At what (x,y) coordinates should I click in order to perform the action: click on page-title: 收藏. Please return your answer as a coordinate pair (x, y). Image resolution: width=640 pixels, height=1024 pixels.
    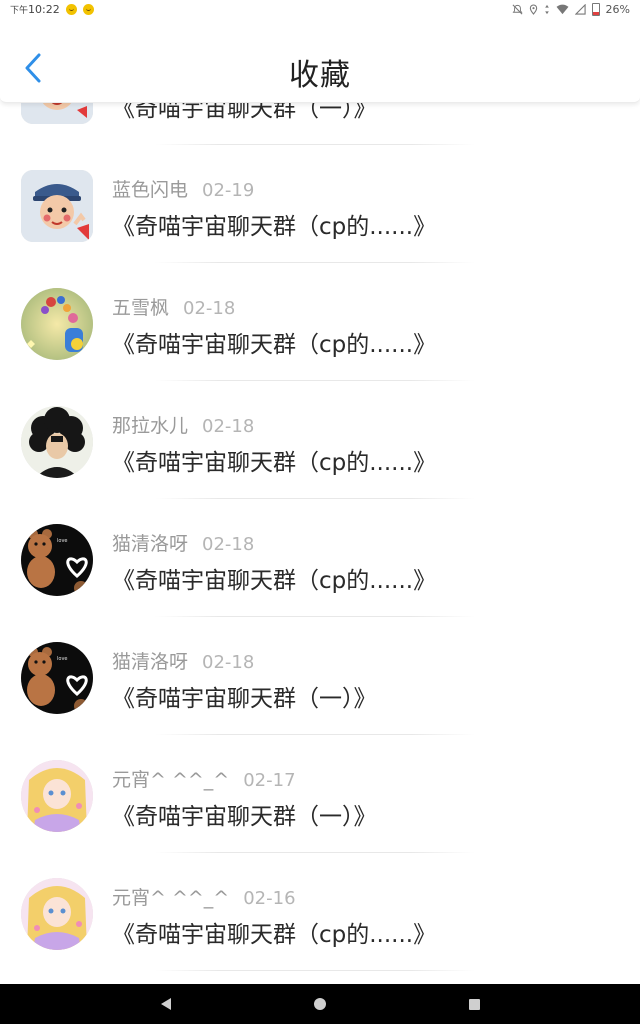
    Looking at the image, I should click on (320, 75).